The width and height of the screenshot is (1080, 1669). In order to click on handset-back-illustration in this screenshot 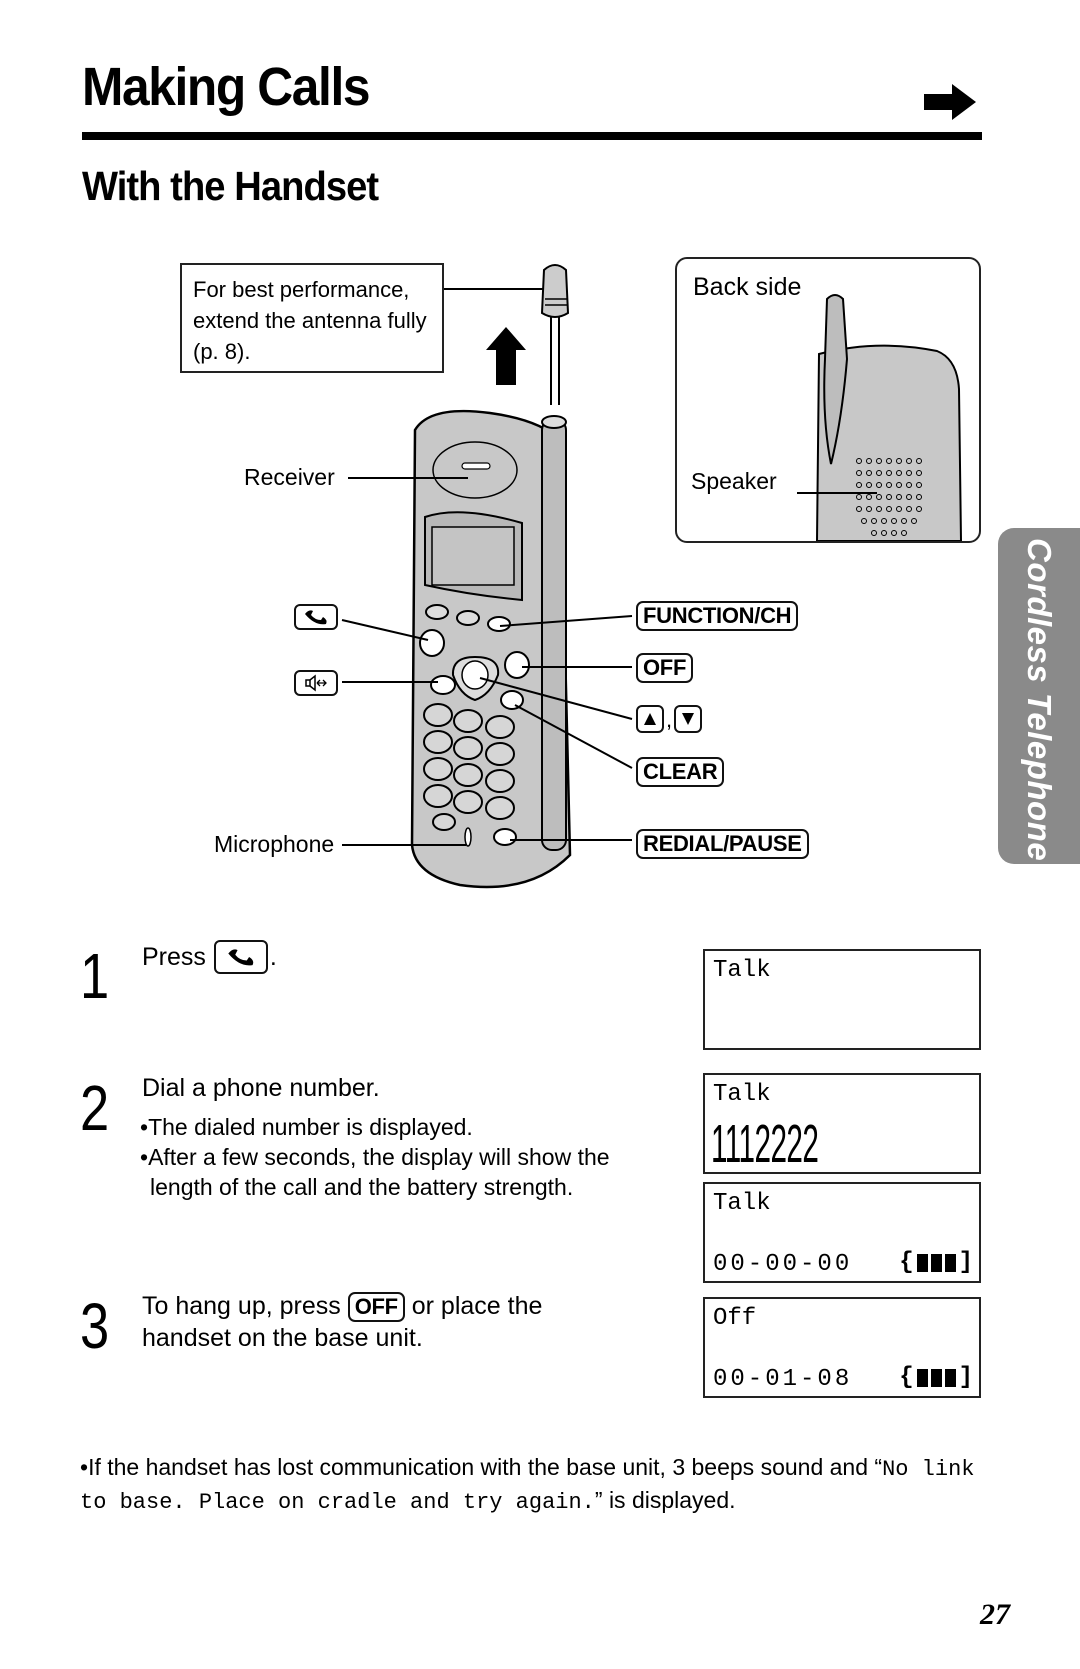, I will do `click(880, 417)`.